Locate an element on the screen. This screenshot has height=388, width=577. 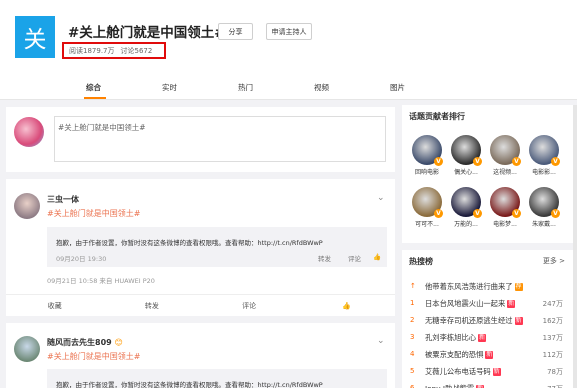
hot-search-count: 77万 is located at coordinates (555, 386).